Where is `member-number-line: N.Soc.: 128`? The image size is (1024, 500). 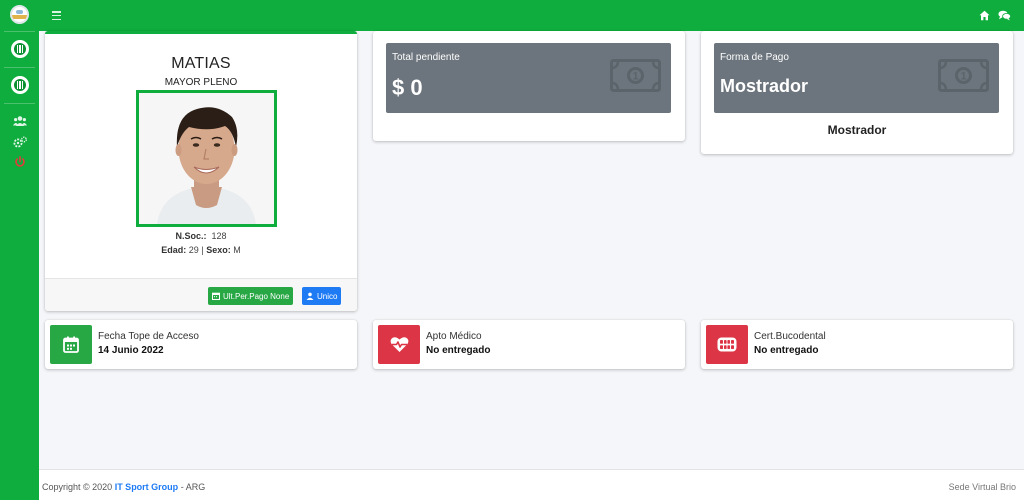 member-number-line: N.Soc.: 128 is located at coordinates (201, 236).